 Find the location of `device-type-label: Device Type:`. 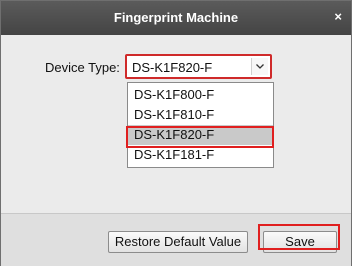

device-type-label: Device Type: is located at coordinates (82, 67).